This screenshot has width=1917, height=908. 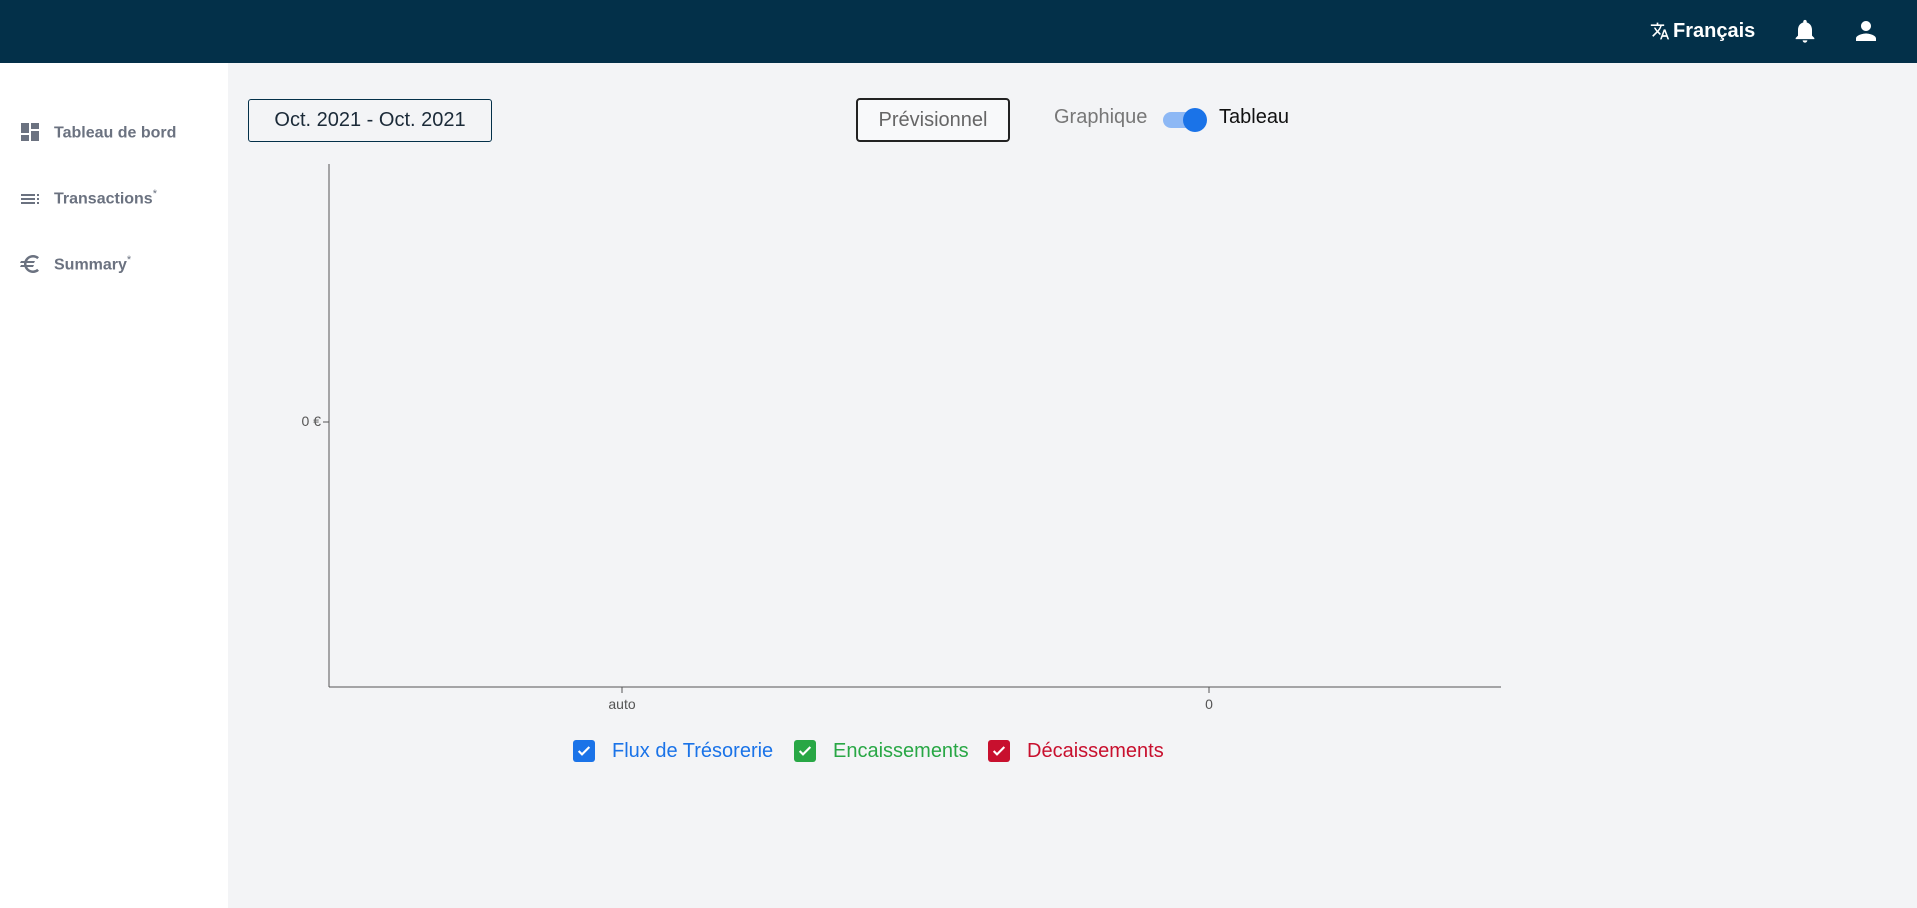 What do you see at coordinates (114, 485) in the screenshot?
I see `sidebar: Tableau de bord Transactions* Summary*` at bounding box center [114, 485].